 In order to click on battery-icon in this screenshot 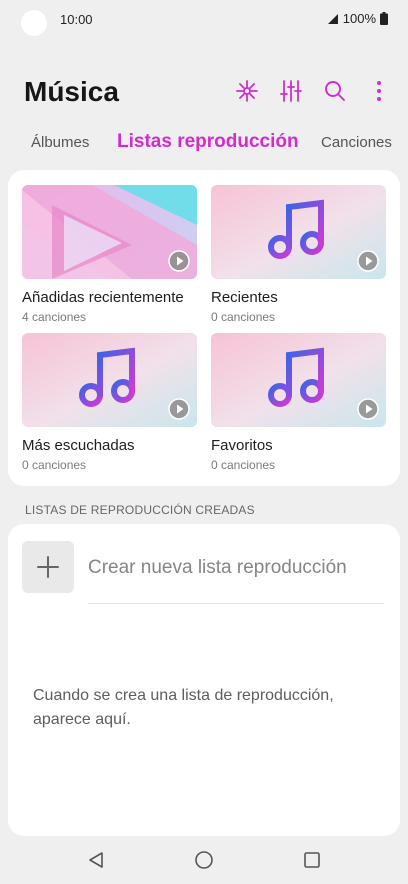, I will do `click(384, 18)`.